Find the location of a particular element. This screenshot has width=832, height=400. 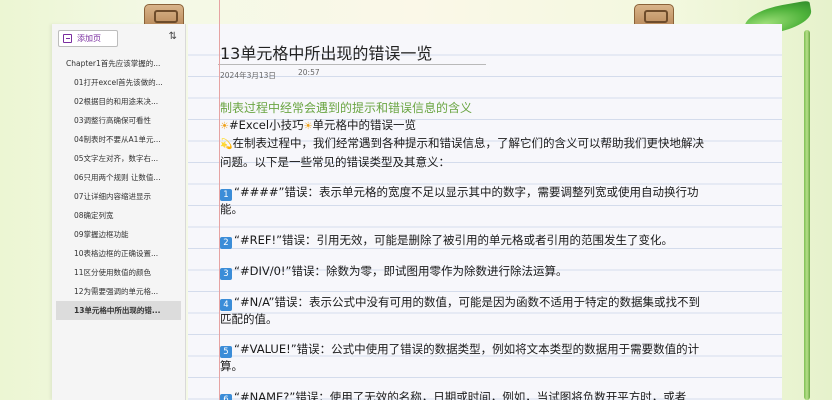

page-title: 13单元格中所出现的错误一览 is located at coordinates (326, 52).